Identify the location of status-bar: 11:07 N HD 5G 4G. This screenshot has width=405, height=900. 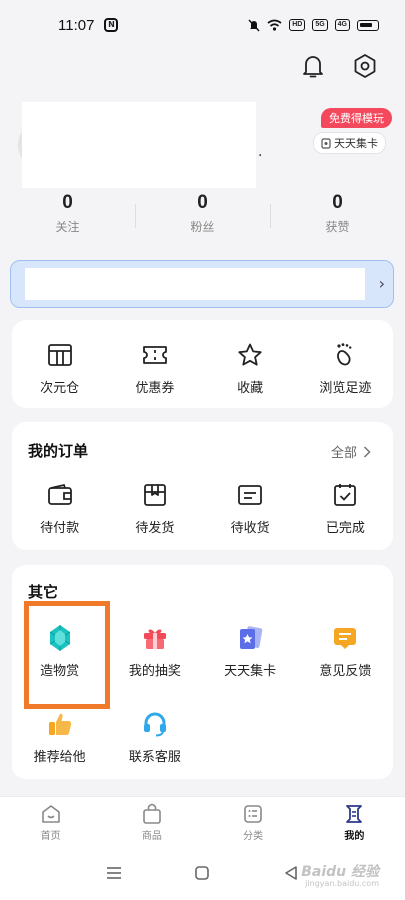
(202, 25).